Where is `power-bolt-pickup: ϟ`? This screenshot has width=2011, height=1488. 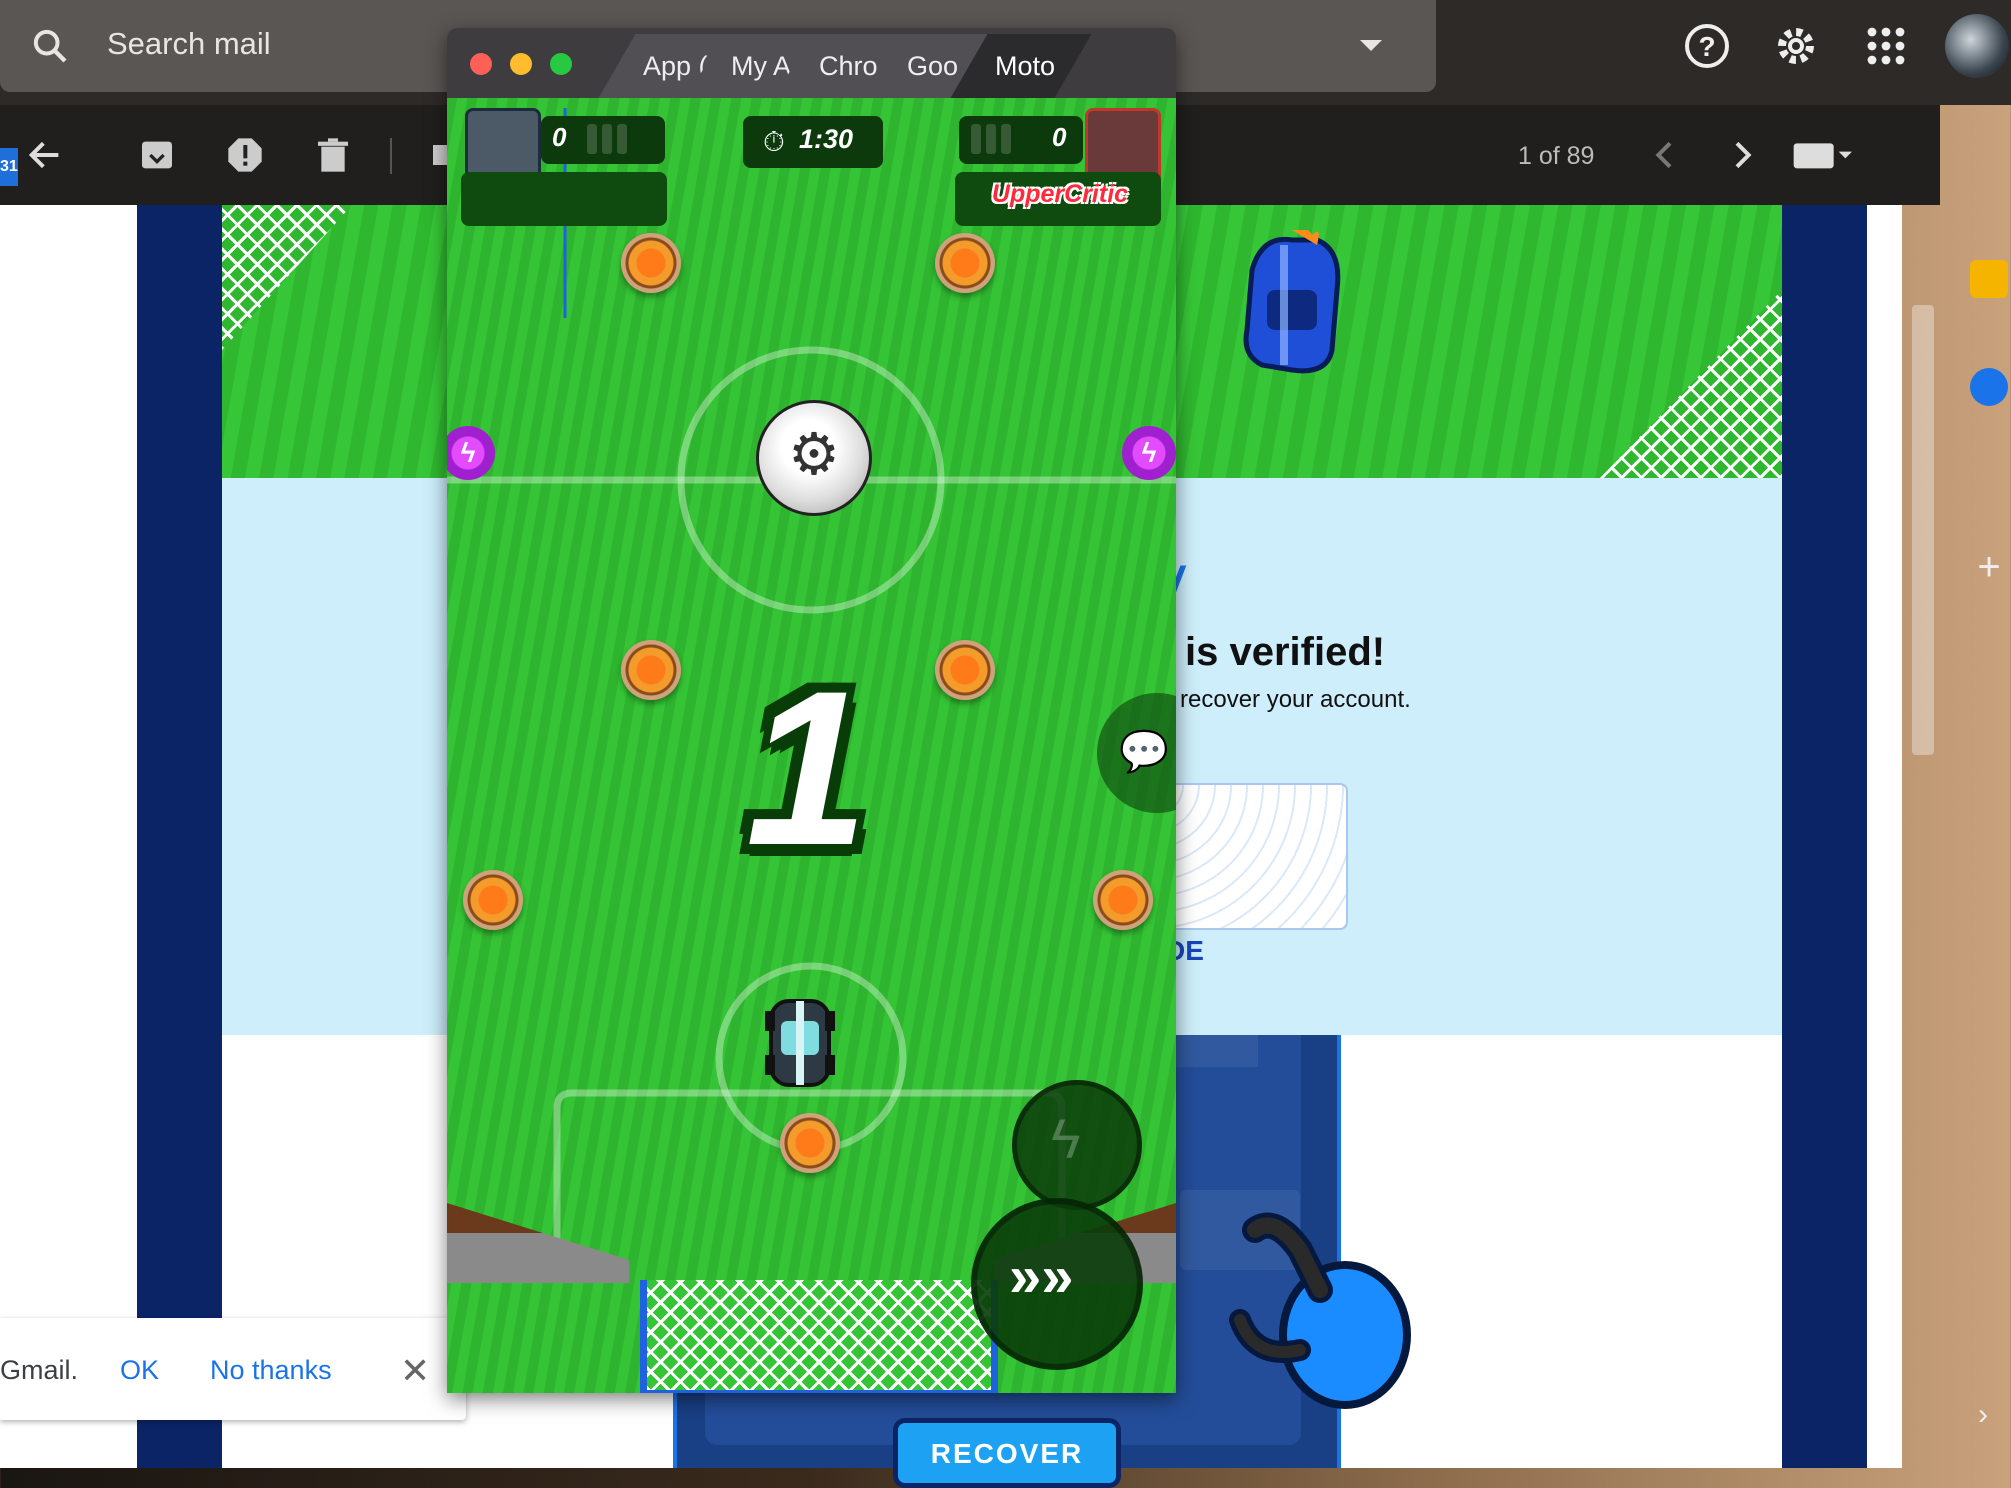 power-bolt-pickup: ϟ is located at coordinates (1149, 453).